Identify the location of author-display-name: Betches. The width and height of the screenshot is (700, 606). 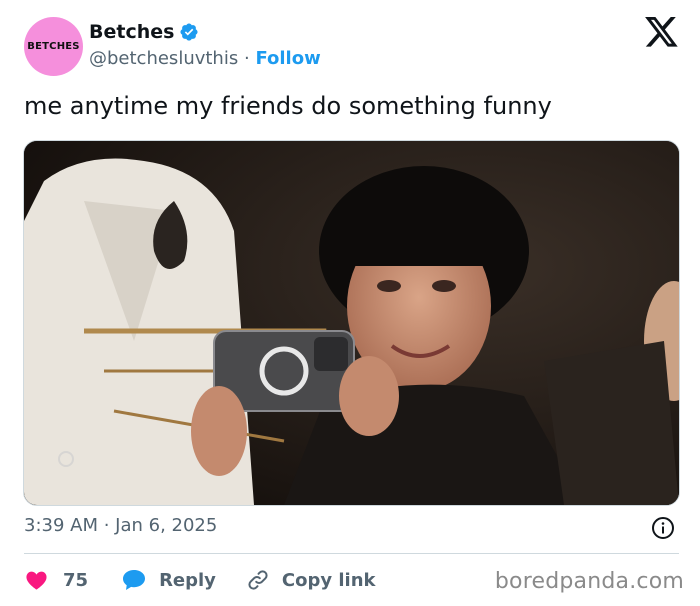
(131, 32).